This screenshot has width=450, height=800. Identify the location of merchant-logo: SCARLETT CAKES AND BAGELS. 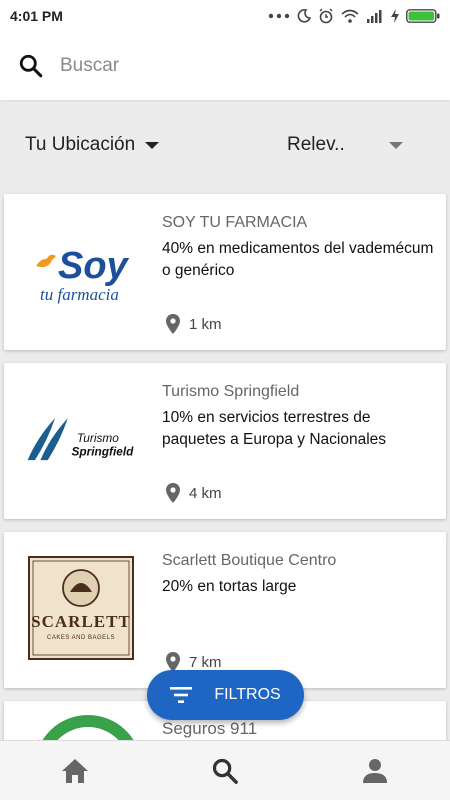
(81, 608).